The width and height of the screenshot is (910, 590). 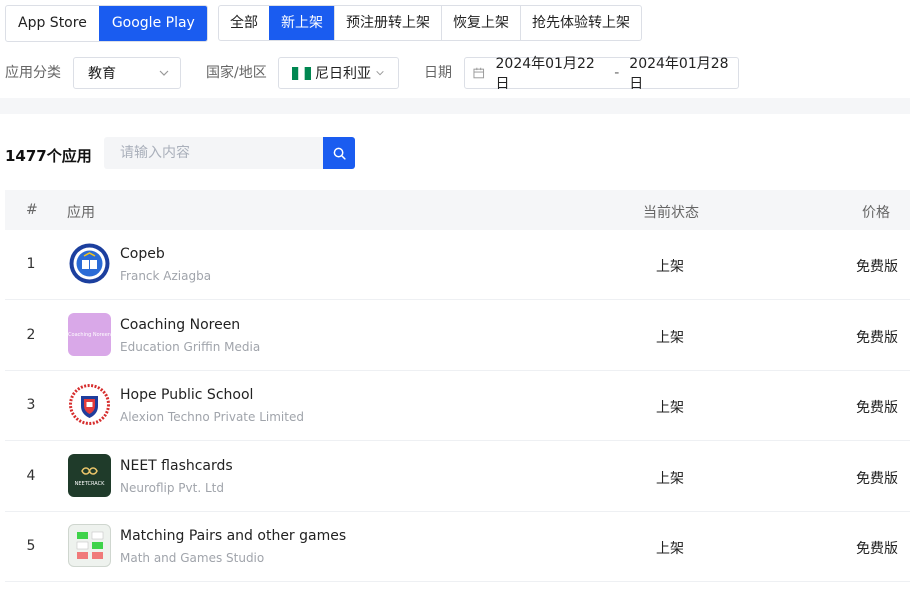 I want to click on tab-app-store: App Store, so click(x=52, y=23).